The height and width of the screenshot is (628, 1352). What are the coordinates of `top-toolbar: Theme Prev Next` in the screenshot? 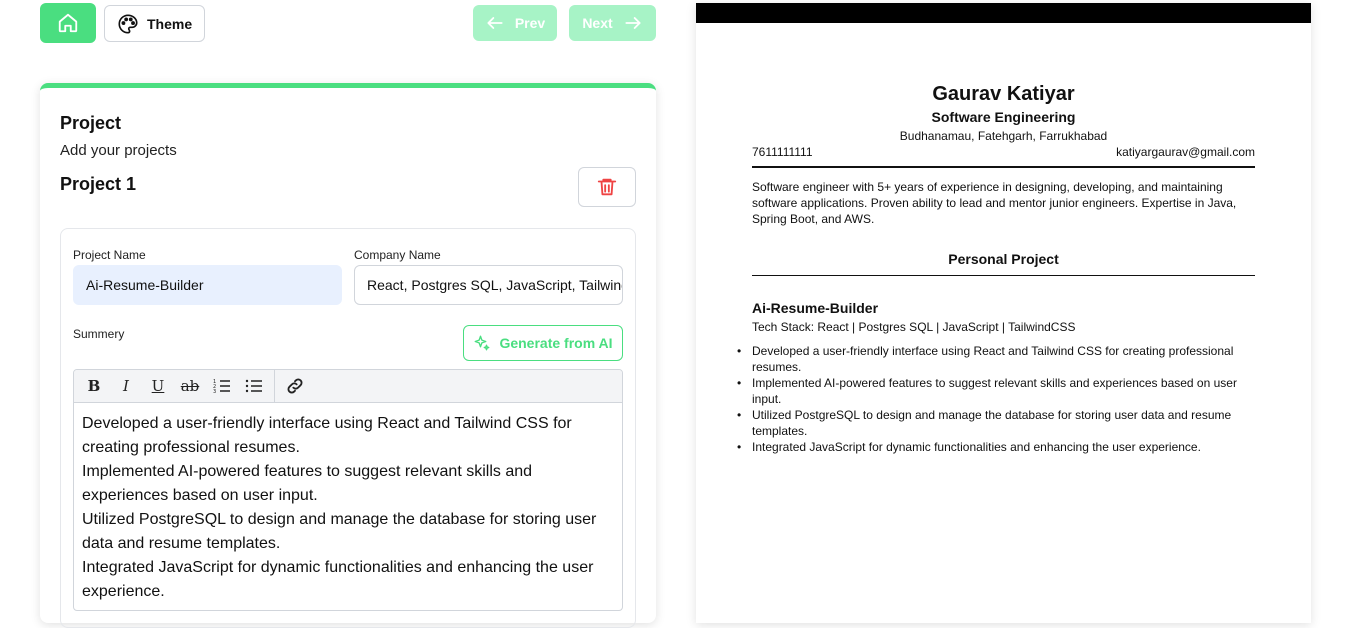 It's located at (348, 23).